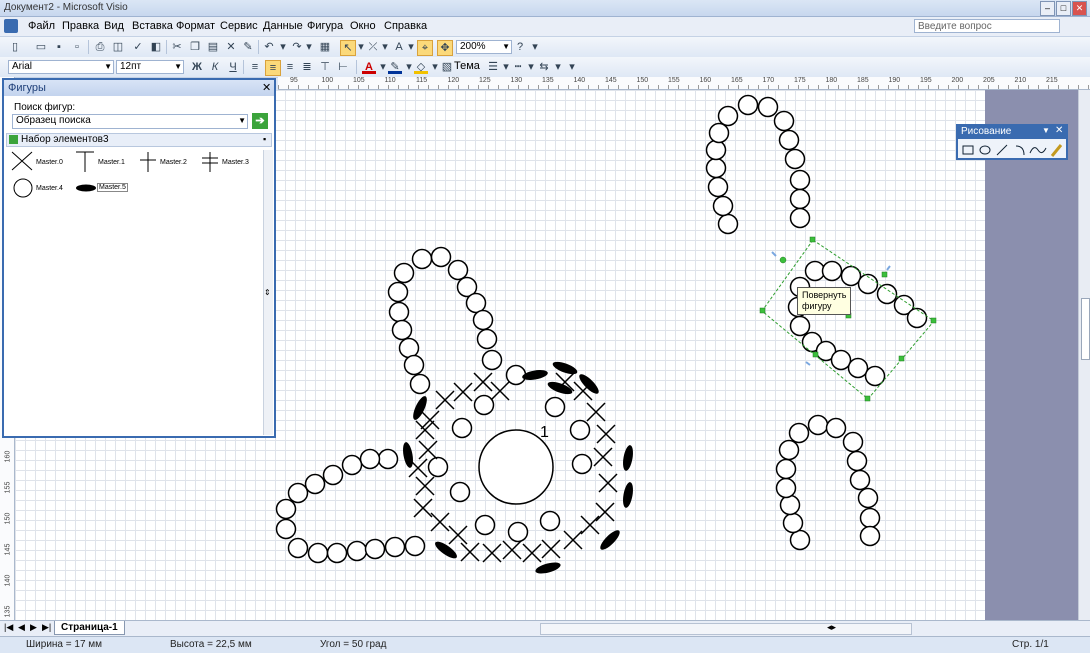 This screenshot has height=653, width=1090. What do you see at coordinates (173, 162) in the screenshot?
I see `master-2-label: Master.2` at bounding box center [173, 162].